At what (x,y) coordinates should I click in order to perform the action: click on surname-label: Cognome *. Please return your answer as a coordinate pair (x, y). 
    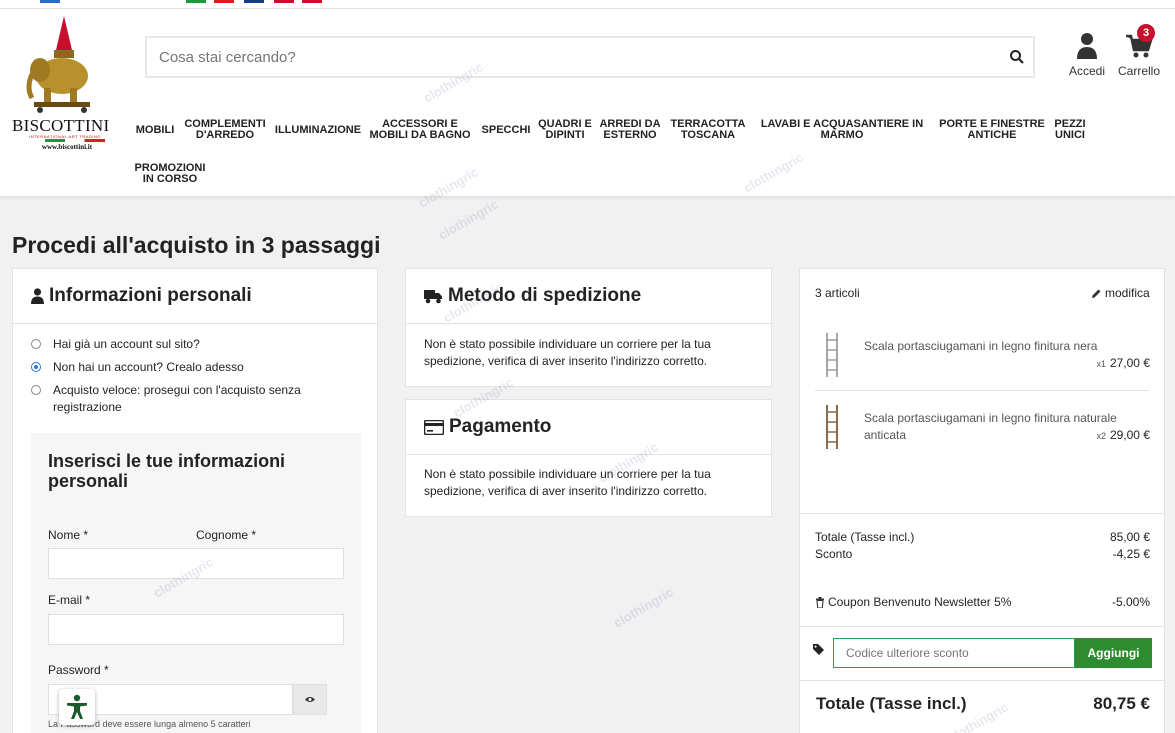
    Looking at the image, I should click on (226, 535).